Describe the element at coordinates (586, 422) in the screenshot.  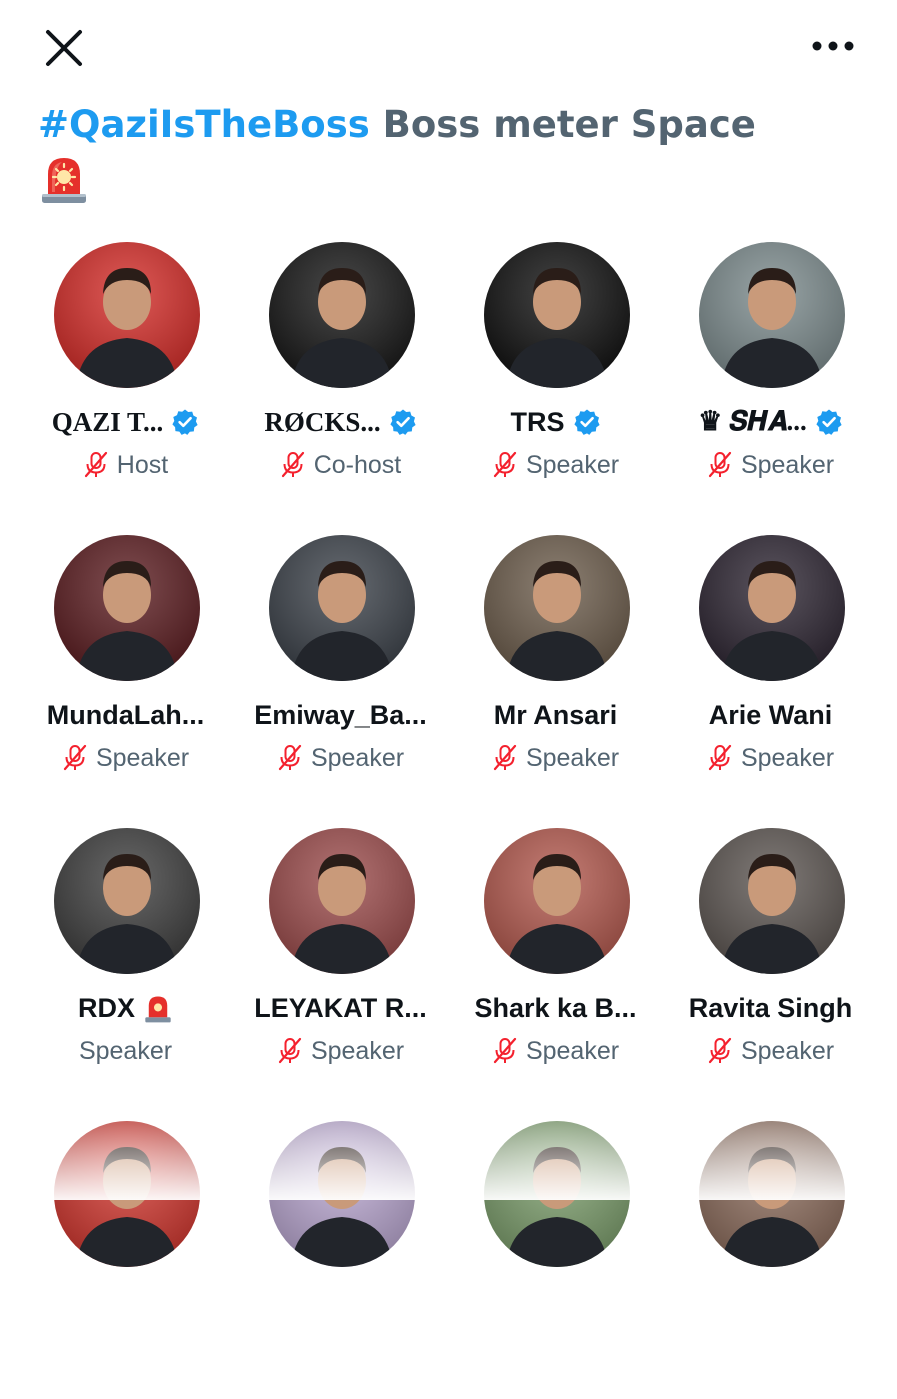
I see `verified-badge-icon` at that location.